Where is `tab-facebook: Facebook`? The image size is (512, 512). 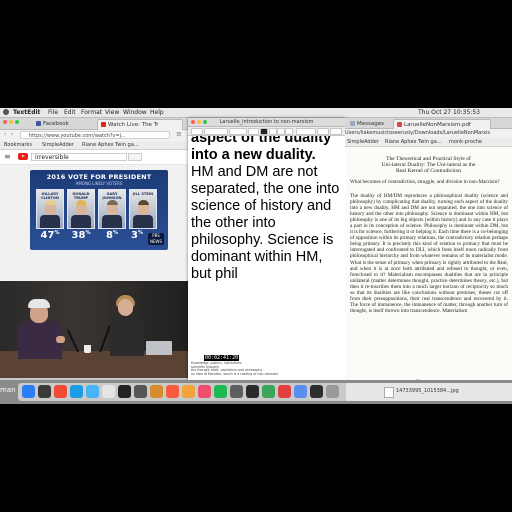
tab-facebook: Facebook is located at coordinates (64, 124).